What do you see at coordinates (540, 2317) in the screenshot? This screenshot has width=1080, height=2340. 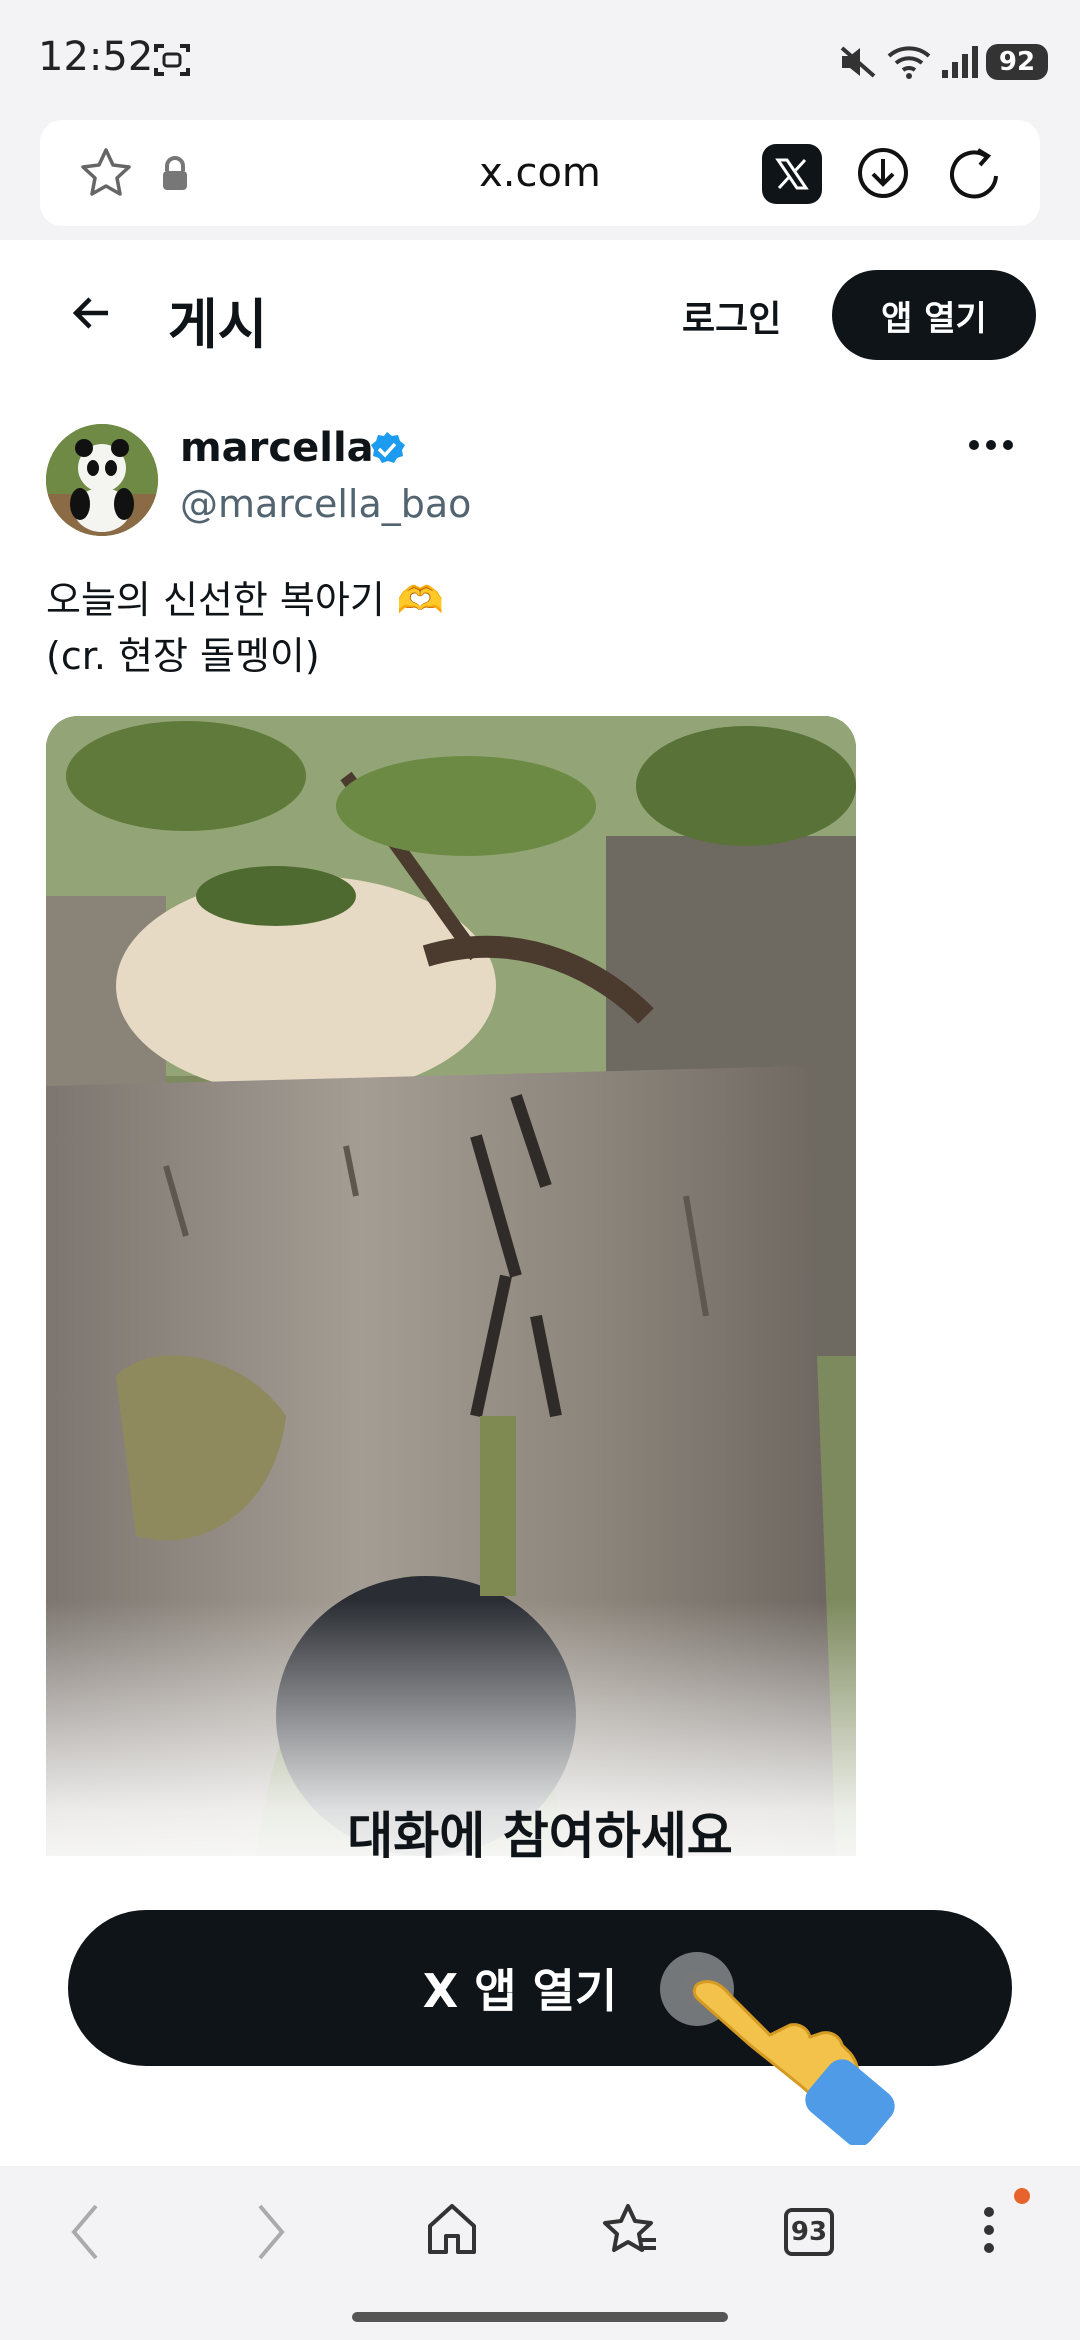 I see `home-indicator` at bounding box center [540, 2317].